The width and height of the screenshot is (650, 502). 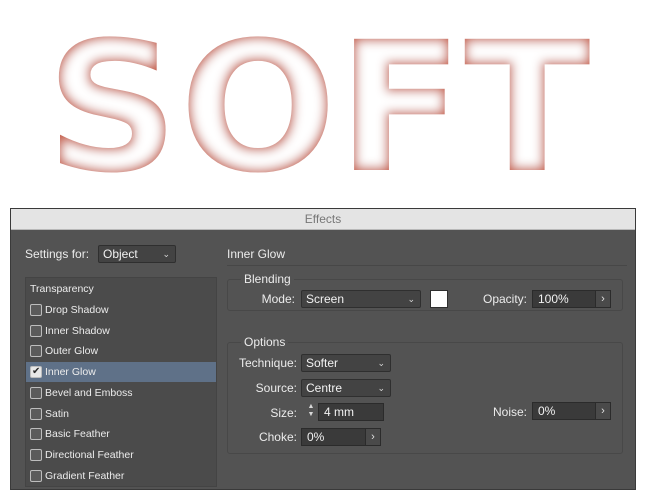 I want to click on section-title: Inner Glow, so click(x=256, y=254).